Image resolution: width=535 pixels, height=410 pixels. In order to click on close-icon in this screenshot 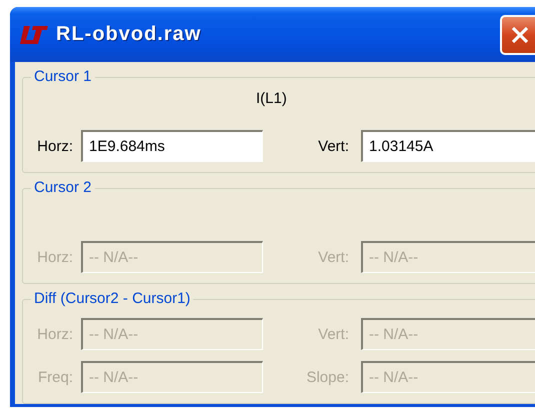, I will do `click(520, 34)`.